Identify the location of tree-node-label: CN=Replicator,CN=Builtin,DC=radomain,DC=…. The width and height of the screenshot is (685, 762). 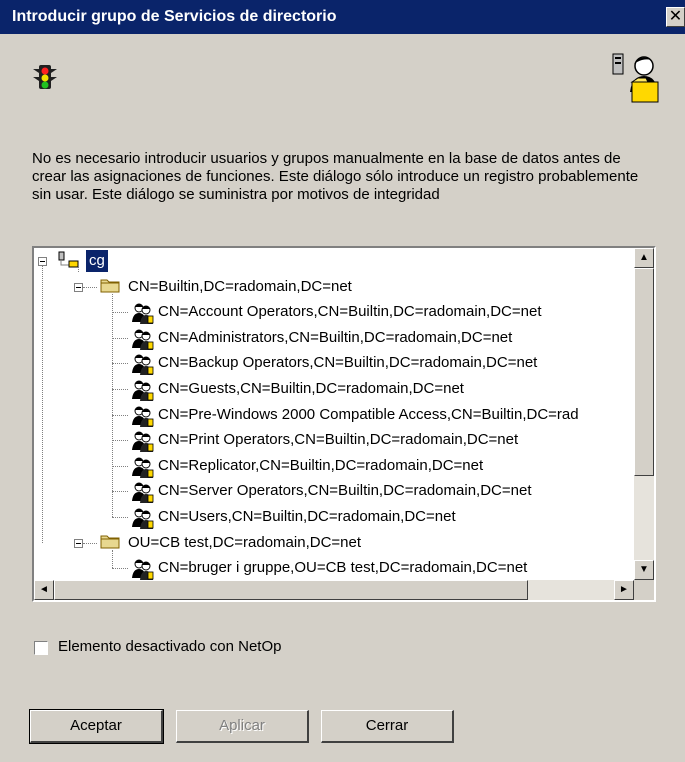
(321, 465).